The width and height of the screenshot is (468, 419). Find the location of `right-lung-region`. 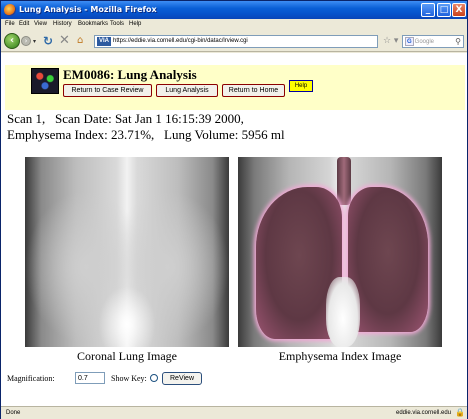

right-lung-region is located at coordinates (388, 259).